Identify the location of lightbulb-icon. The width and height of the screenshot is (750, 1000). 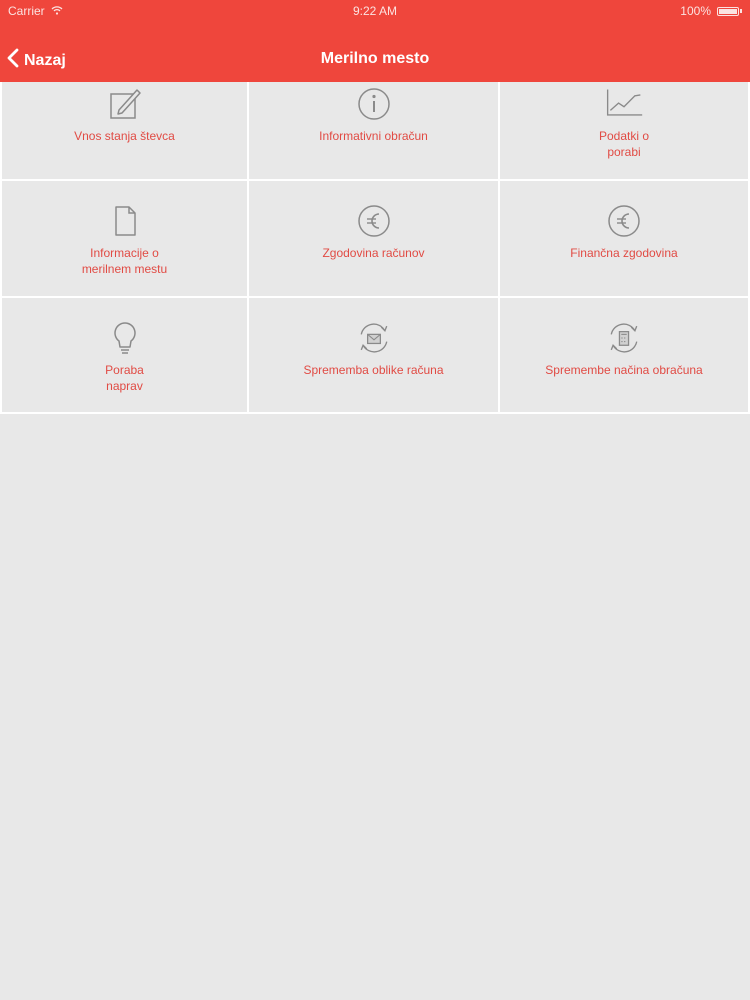
(125, 338).